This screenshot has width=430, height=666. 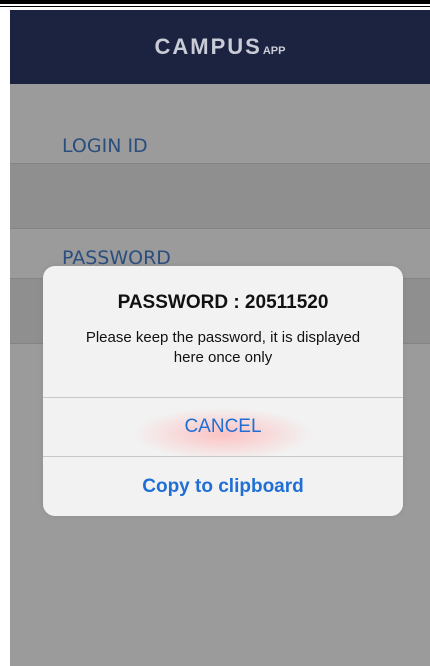 I want to click on top-border-thin, so click(x=215, y=6).